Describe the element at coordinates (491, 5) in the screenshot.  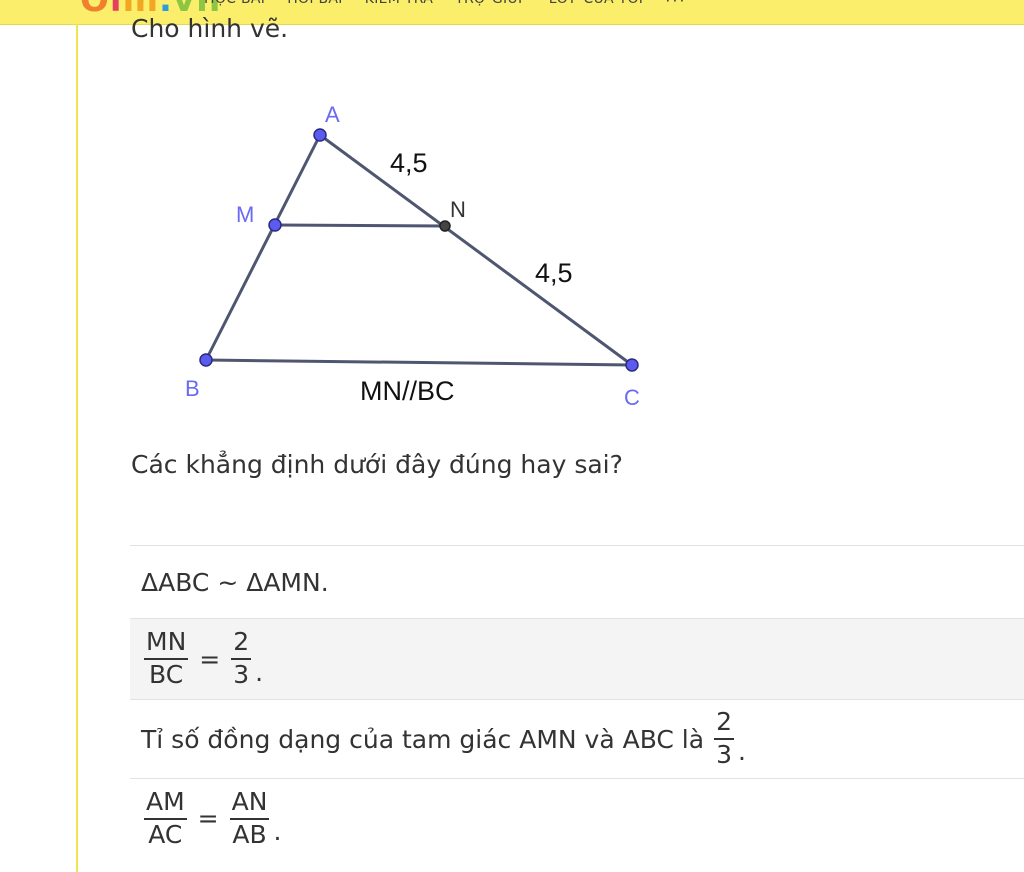
I see `nav-tro-giup: TRỢ GIÚP` at that location.